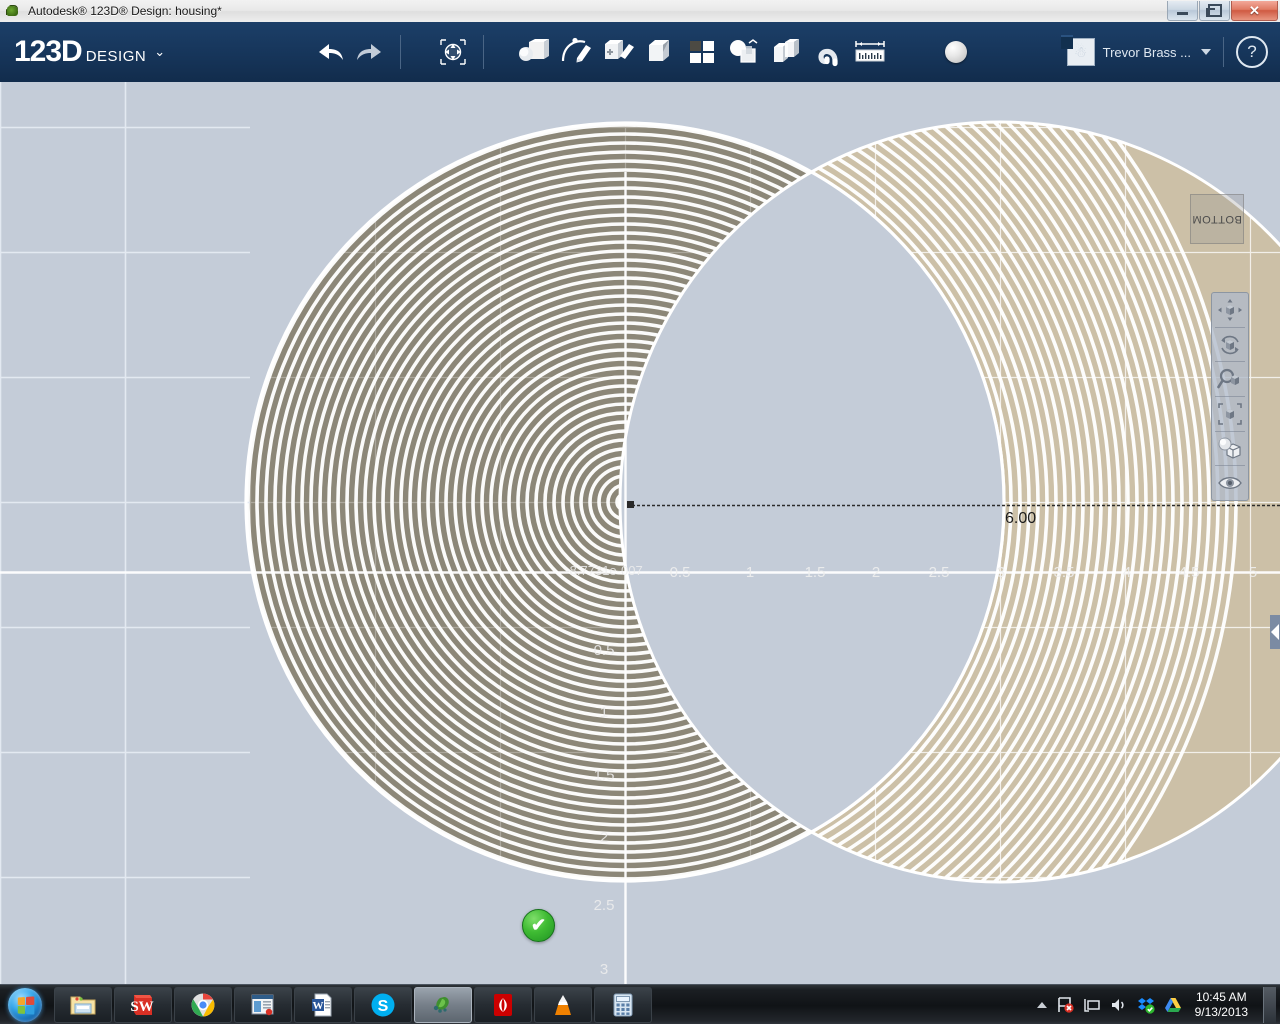 The height and width of the screenshot is (1024, 1280). I want to click on start-button, so click(25, 1005).